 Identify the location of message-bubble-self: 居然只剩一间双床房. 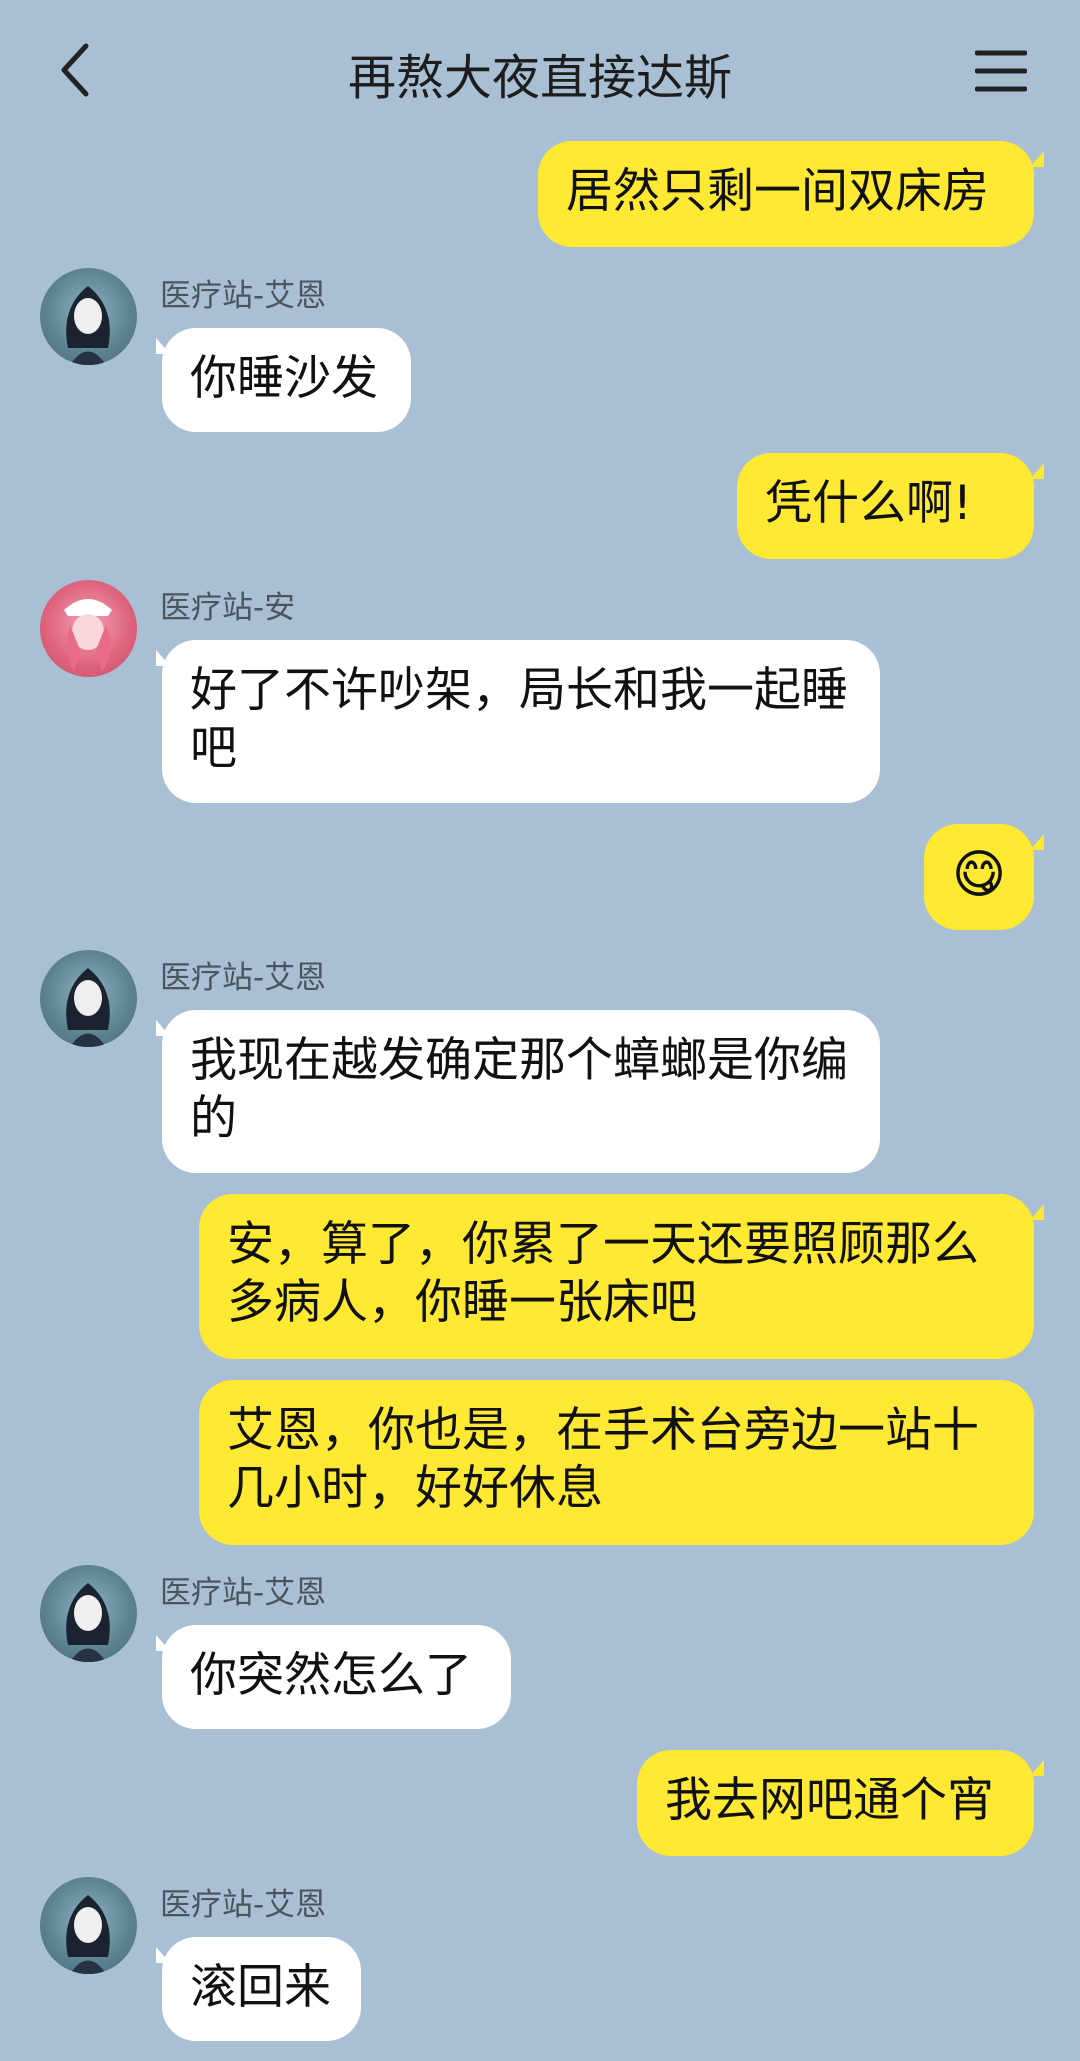
(786, 194).